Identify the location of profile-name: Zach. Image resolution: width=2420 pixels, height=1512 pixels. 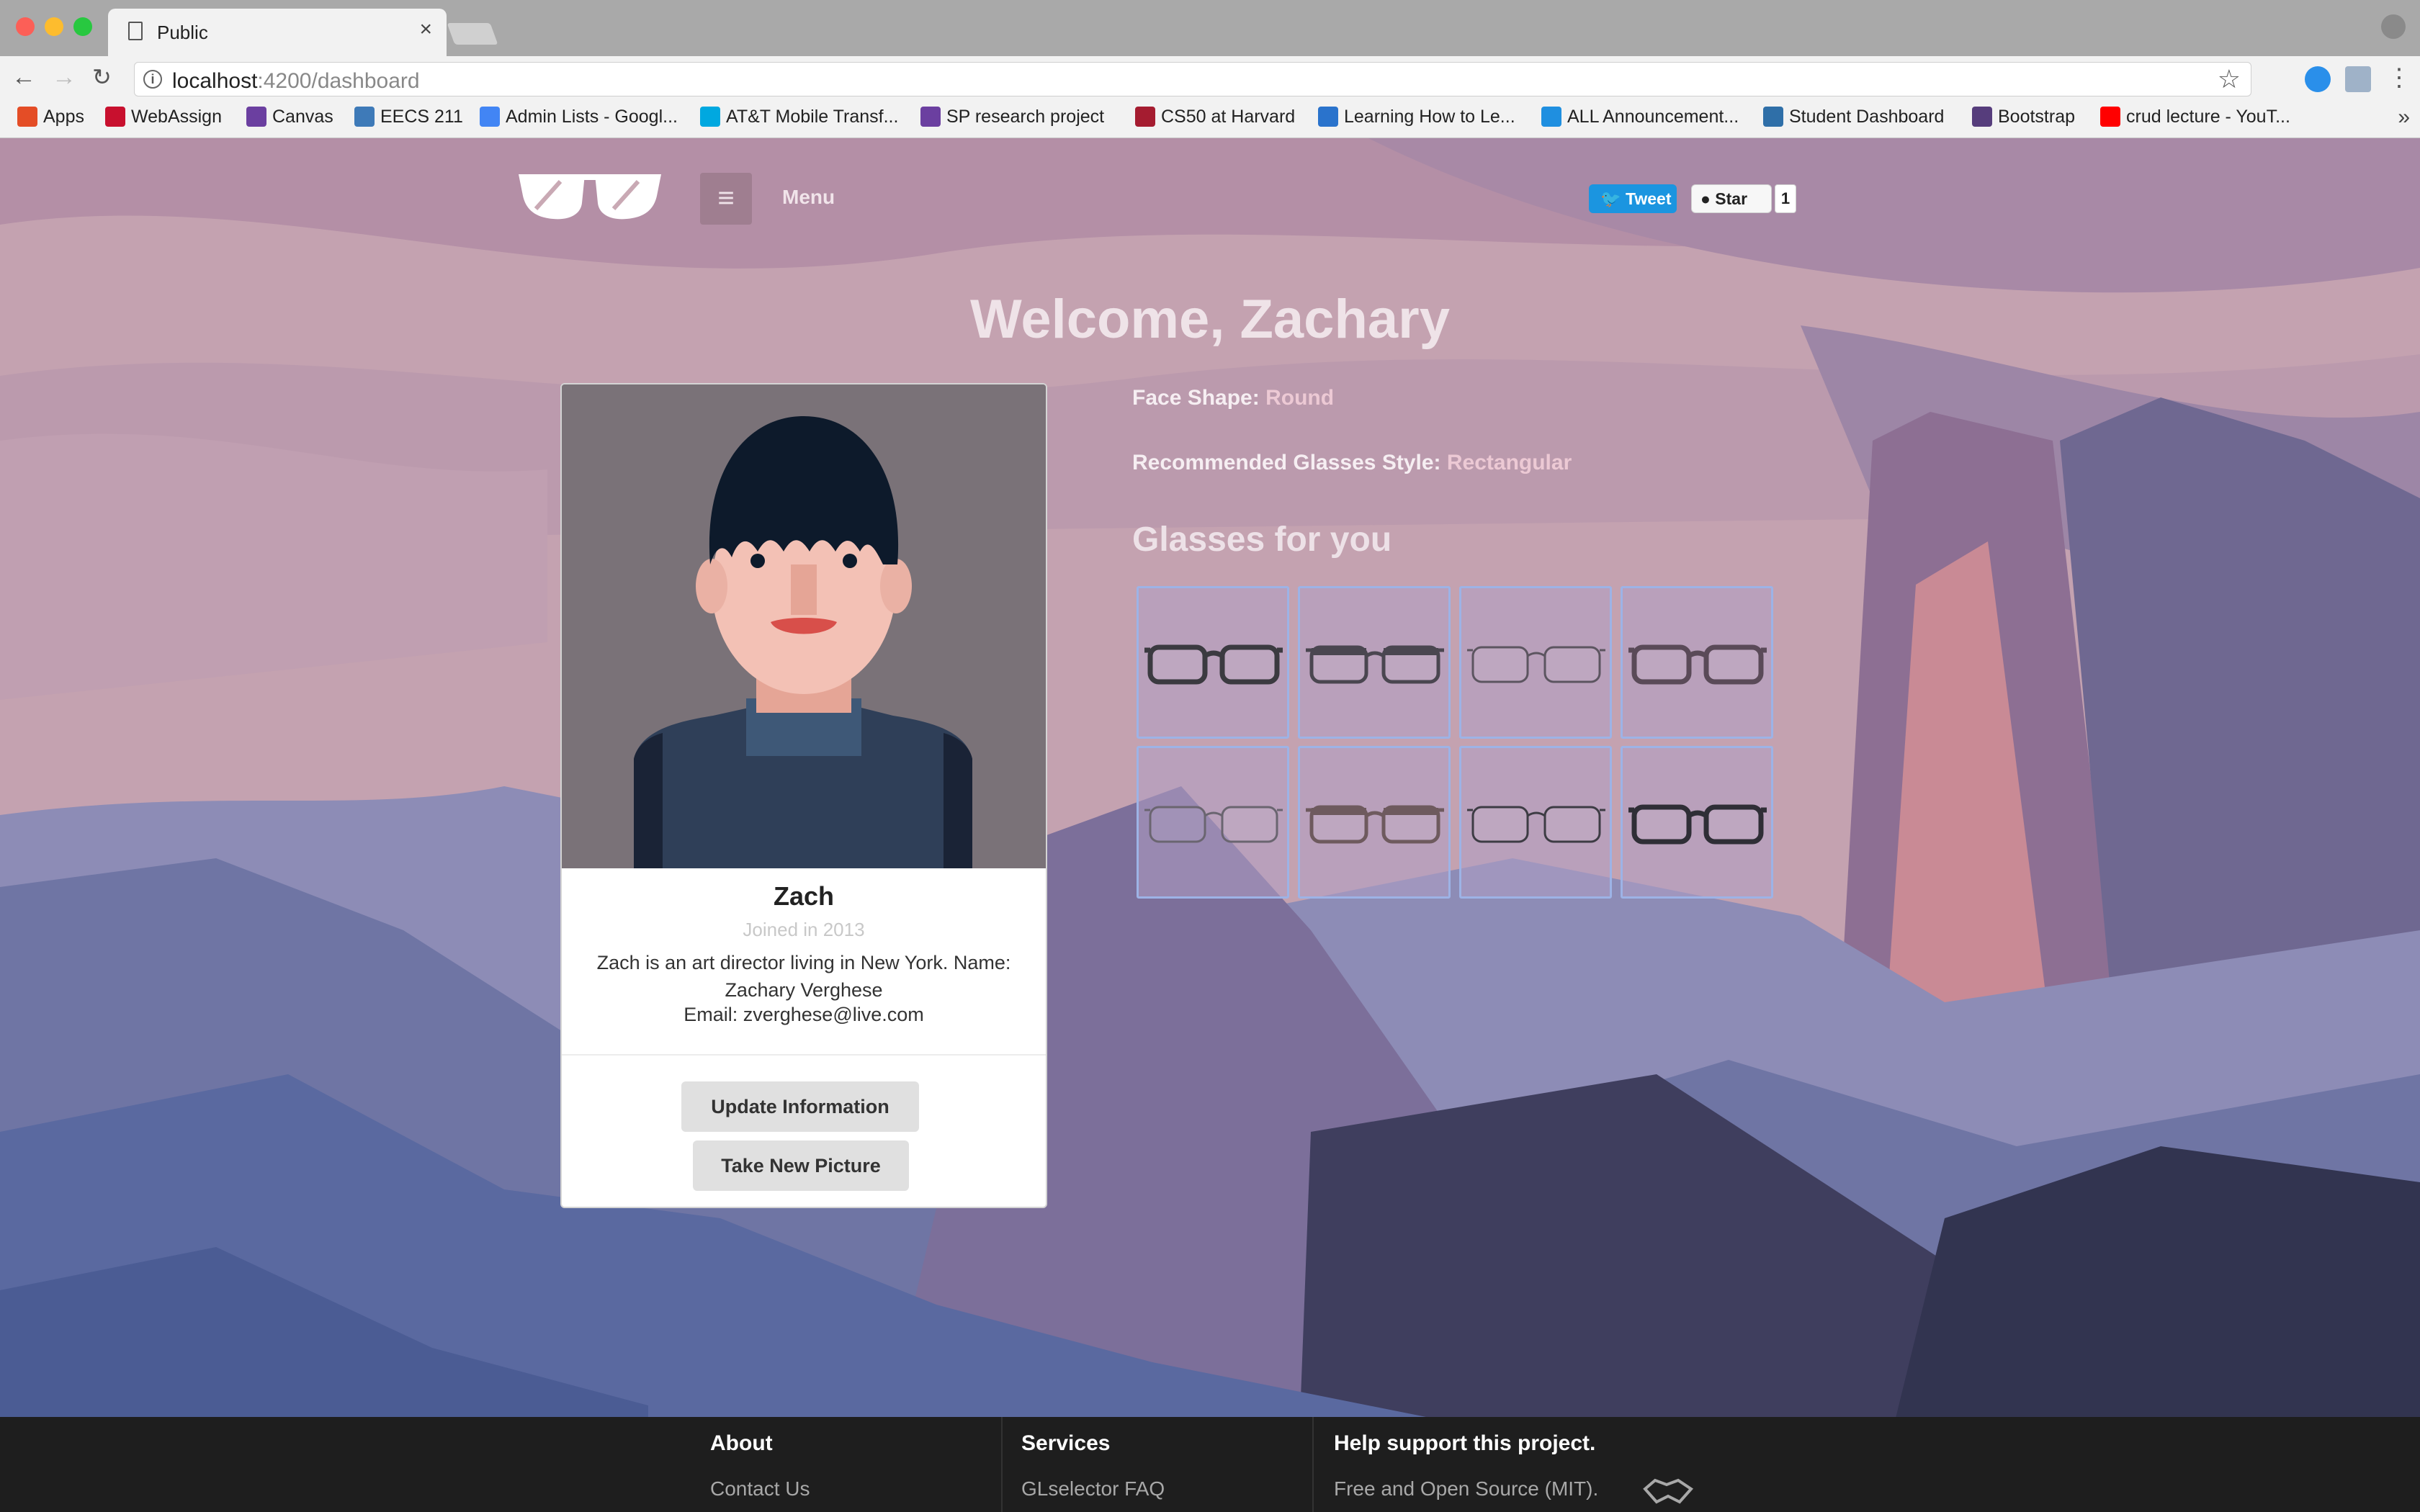
(804, 896).